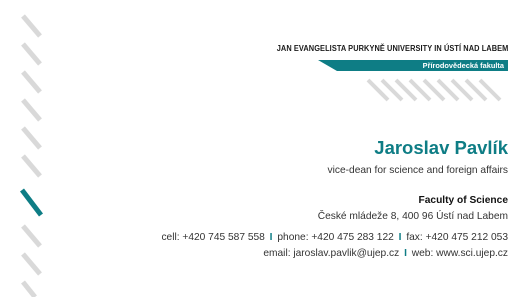  I want to click on left-accent-stripe, so click(31, 202).